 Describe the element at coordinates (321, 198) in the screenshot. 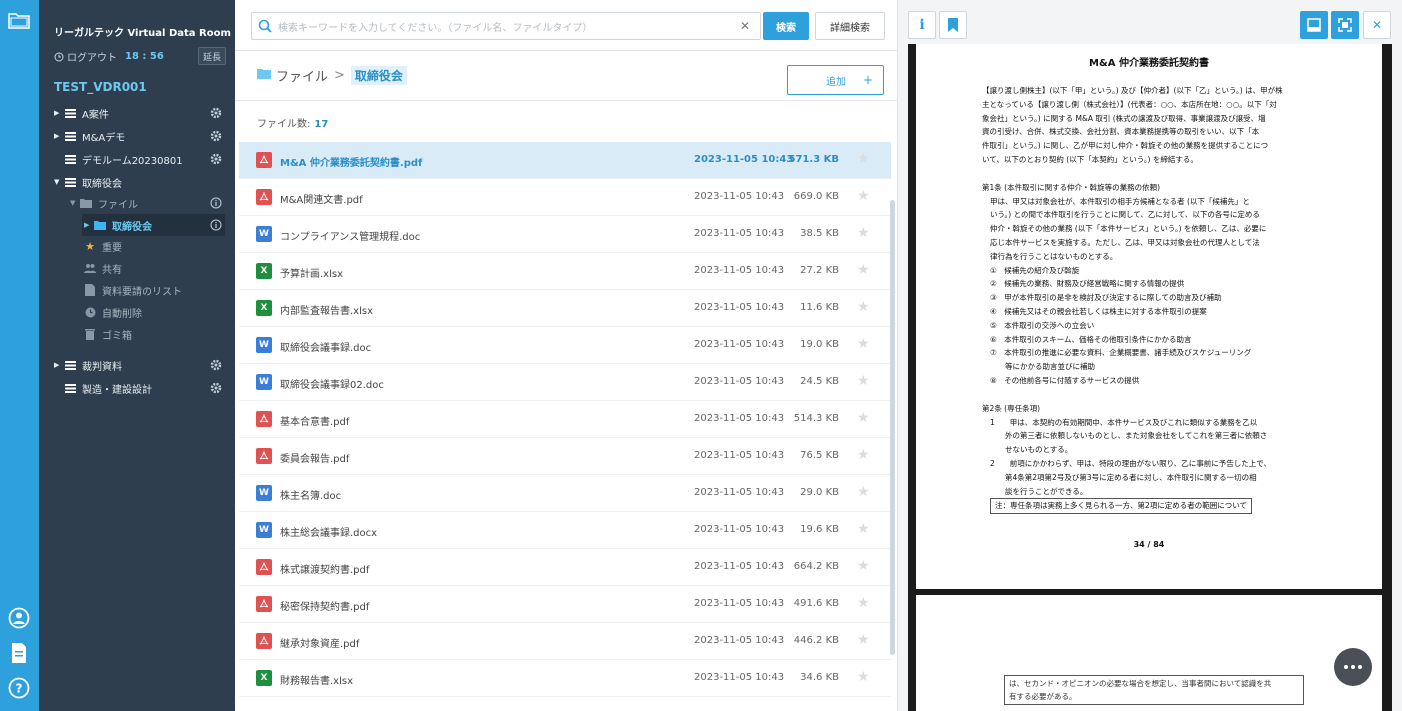

I see `file-name: M&A関連文書.pdf` at that location.